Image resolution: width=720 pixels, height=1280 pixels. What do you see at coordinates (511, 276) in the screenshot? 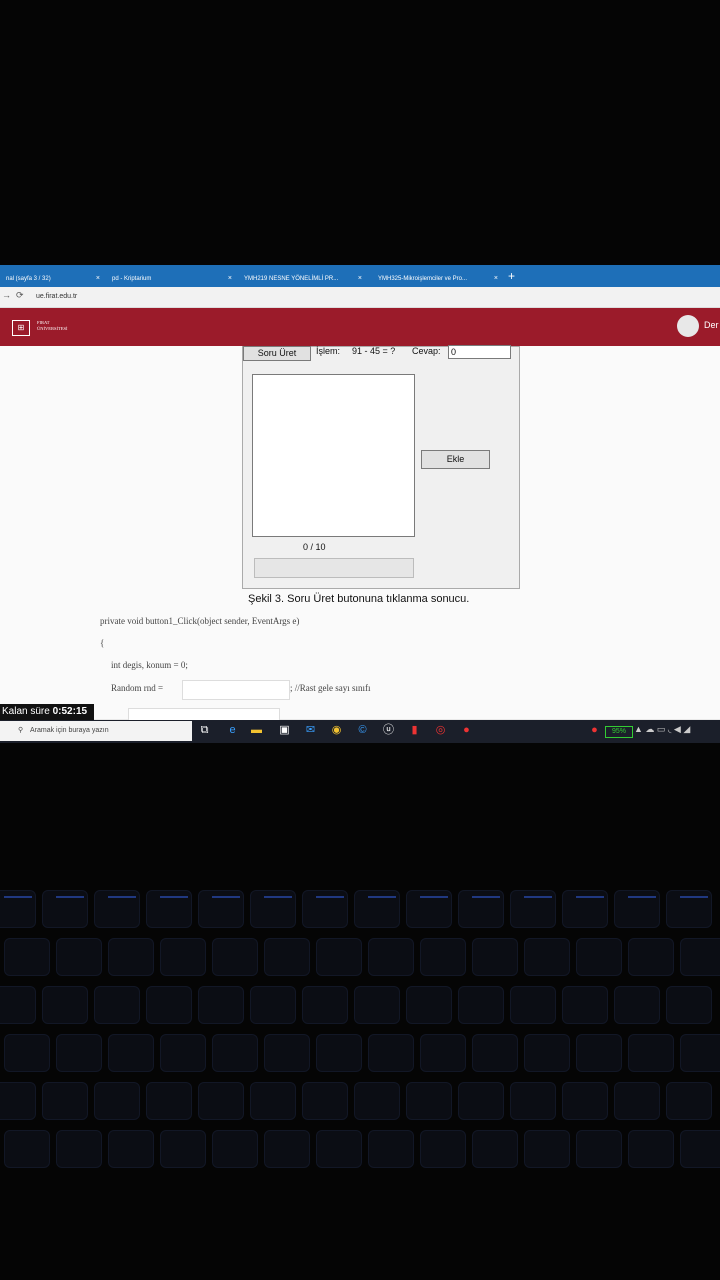
I see `new-tab-button: +` at bounding box center [511, 276].